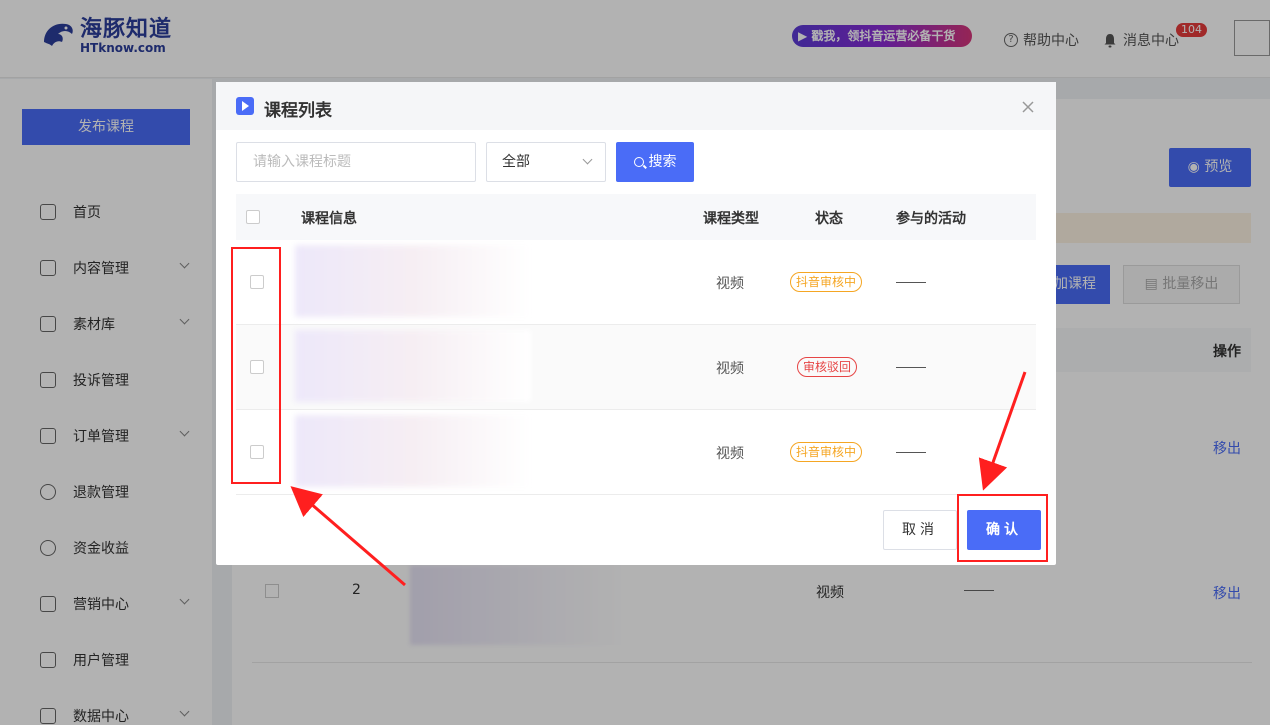 The image size is (1270, 725). What do you see at coordinates (356, 162) in the screenshot?
I see `course-title-search-input` at bounding box center [356, 162].